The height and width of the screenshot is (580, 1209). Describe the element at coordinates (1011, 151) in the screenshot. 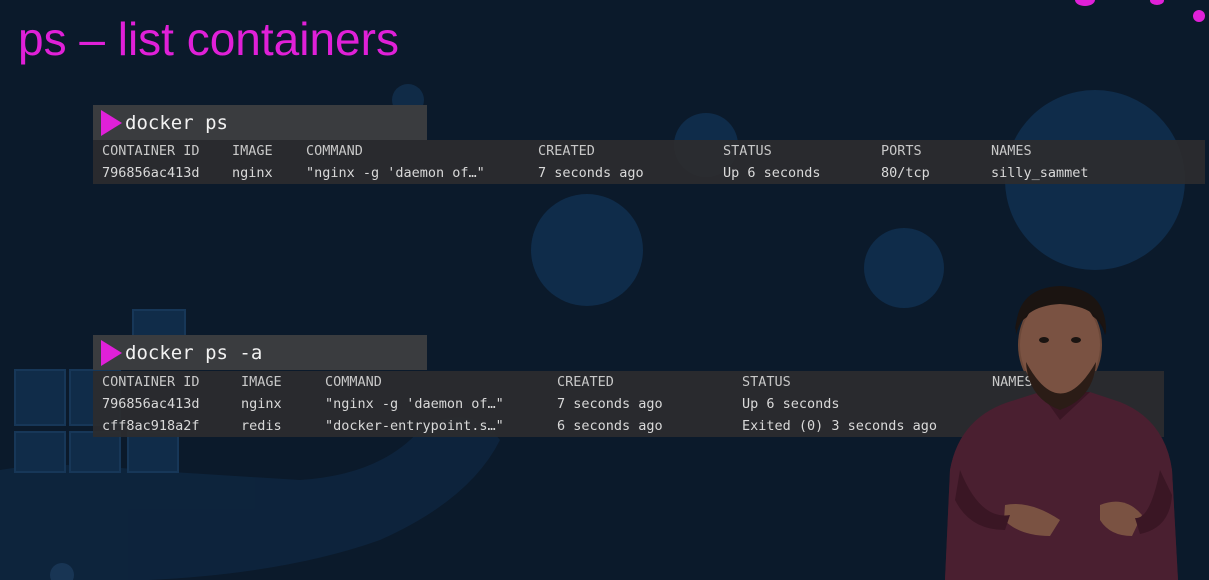

I see `header-names: NAMES` at that location.